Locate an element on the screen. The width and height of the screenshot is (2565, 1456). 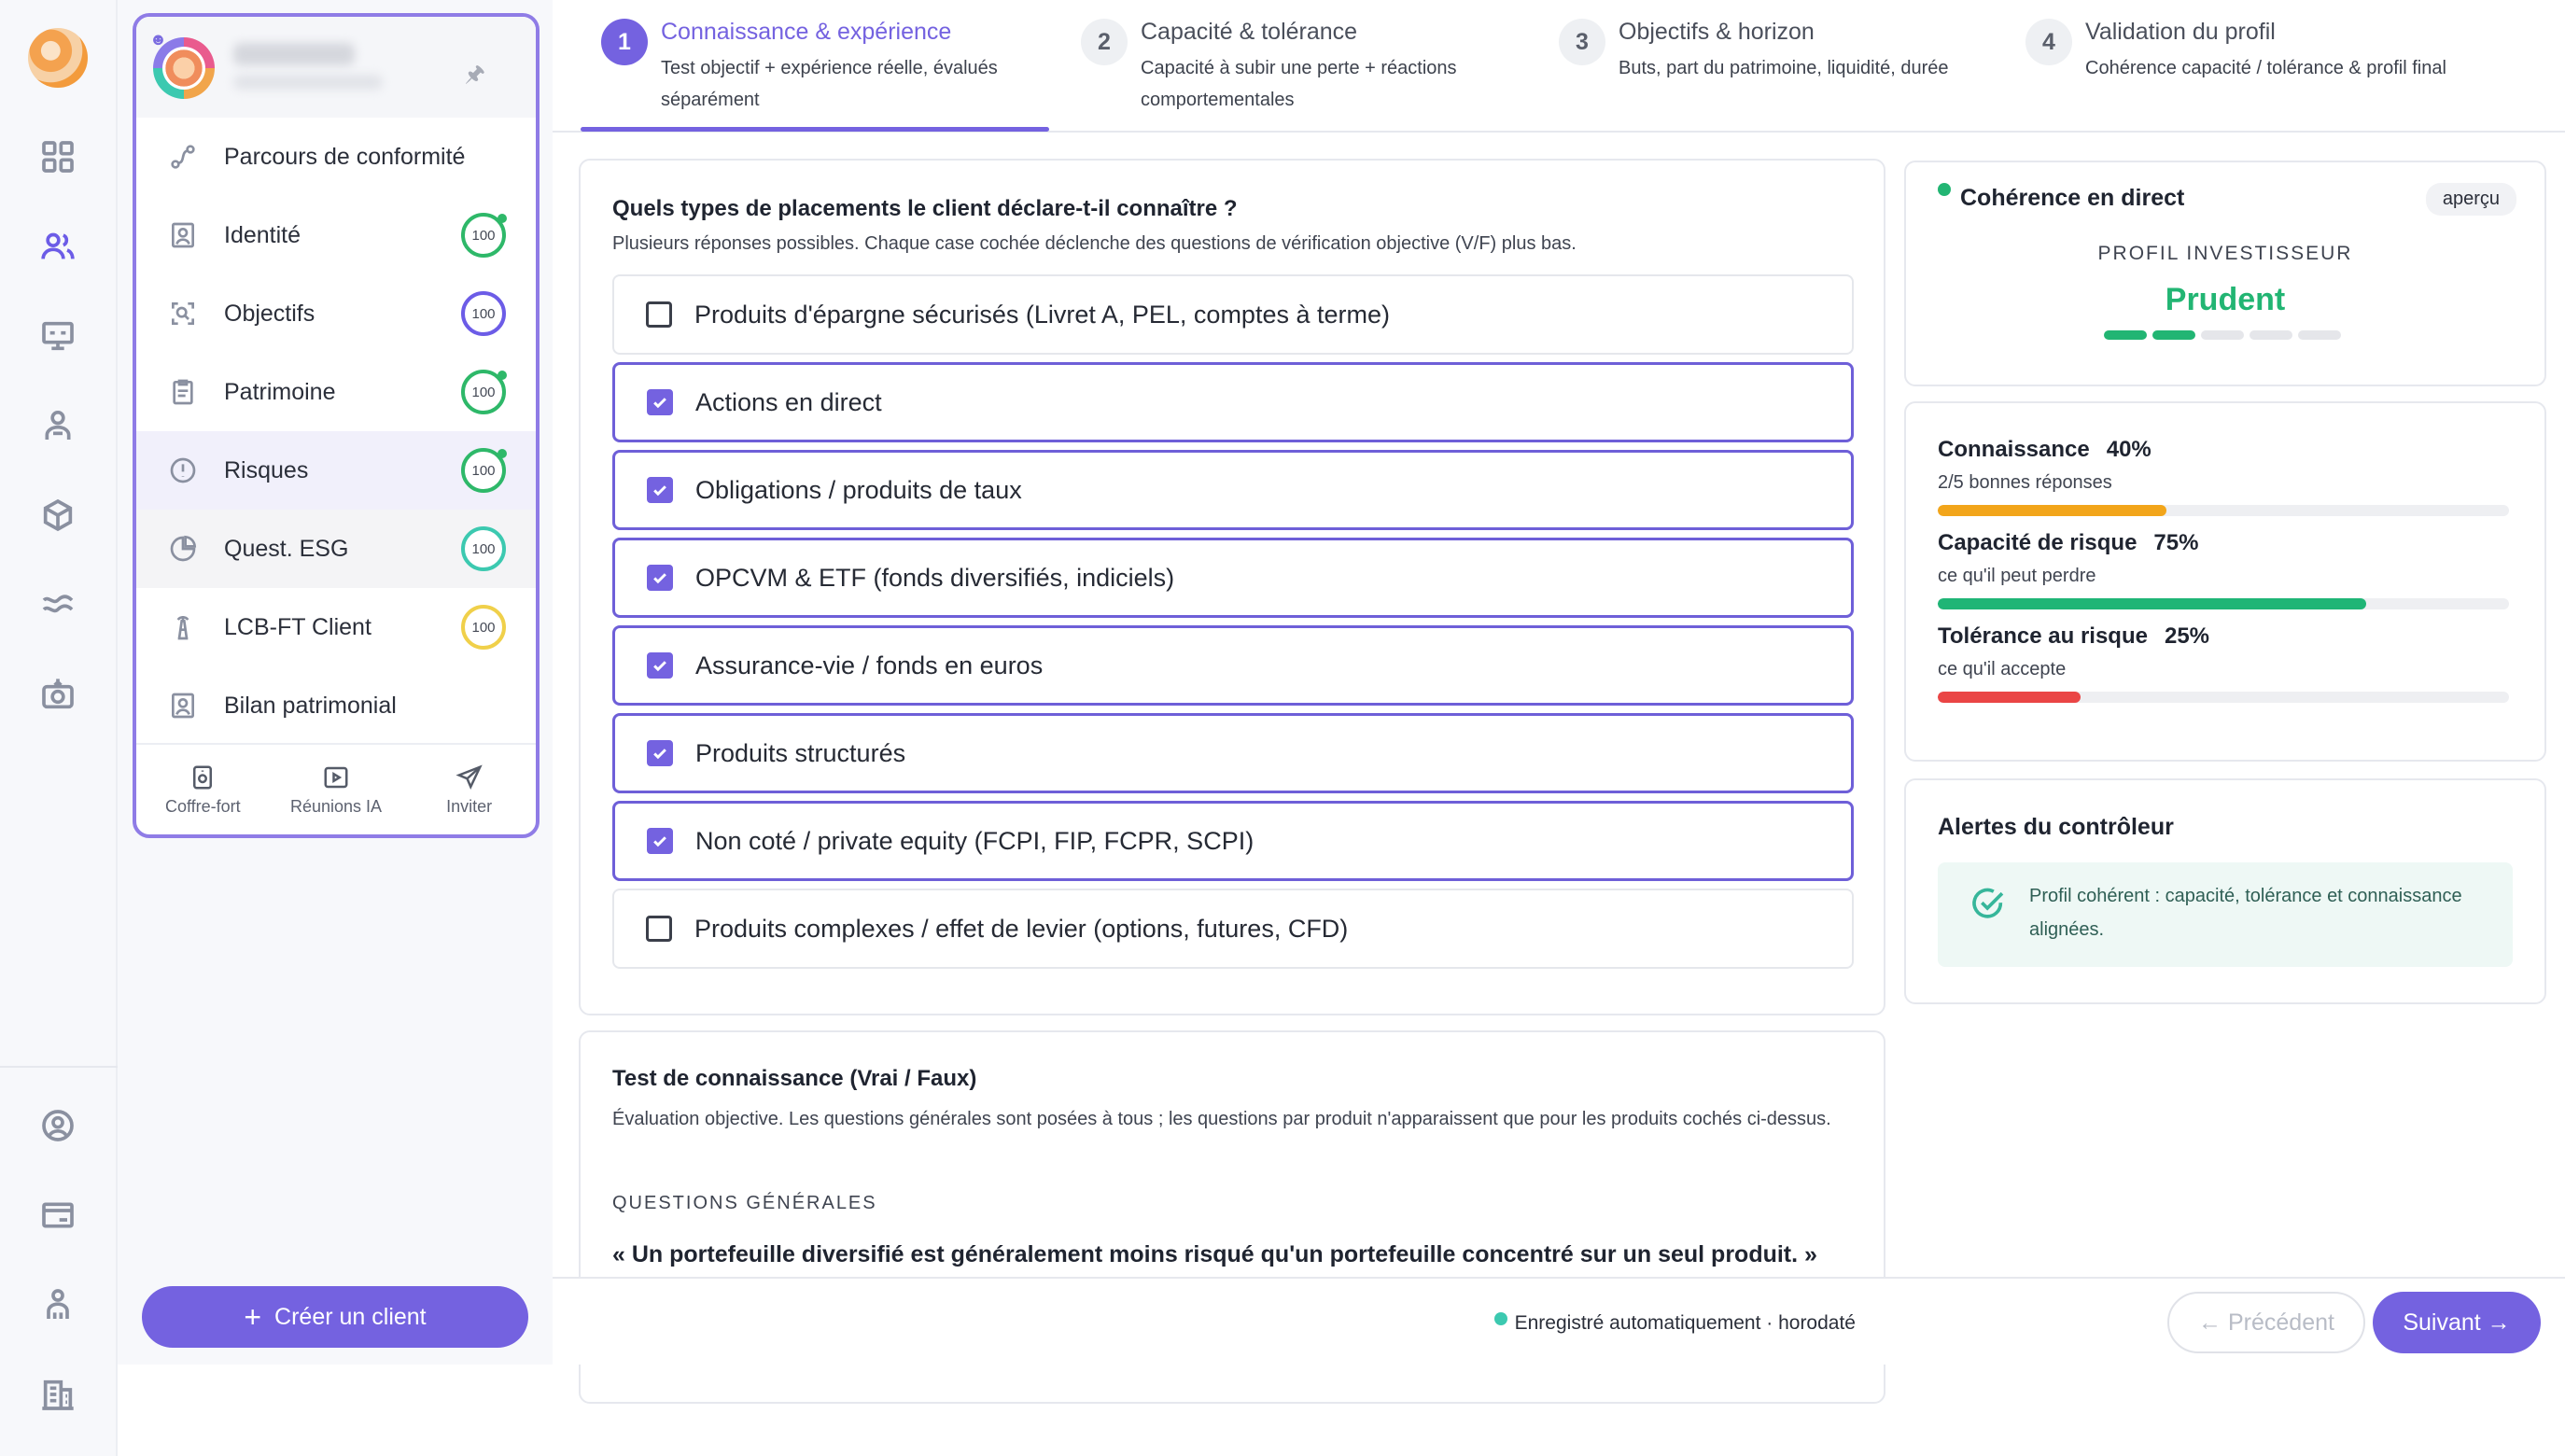
step-title: Validation du profil is located at coordinates (2181, 32).